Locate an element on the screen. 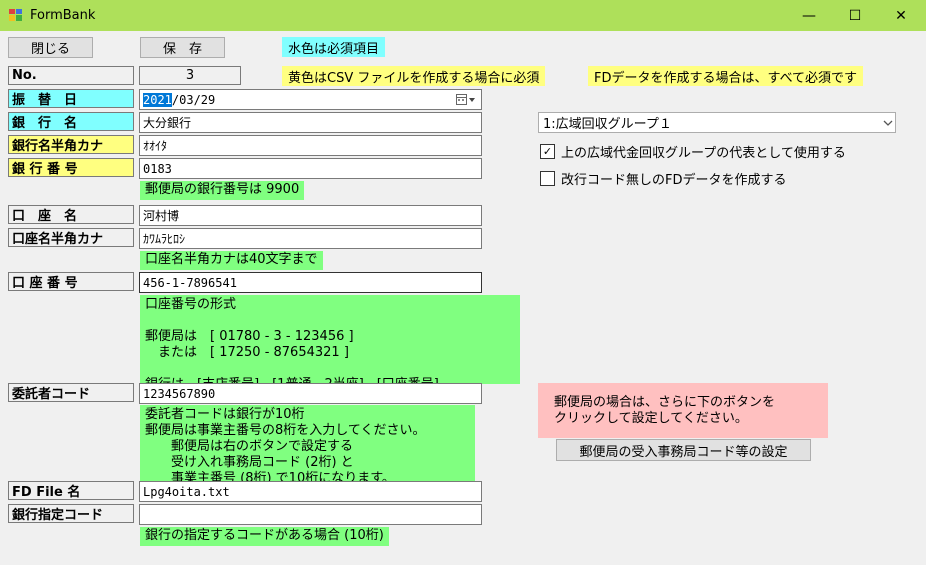 The image size is (926, 565). fd-file-name-input: Lpg4oita.txt is located at coordinates (310, 491).